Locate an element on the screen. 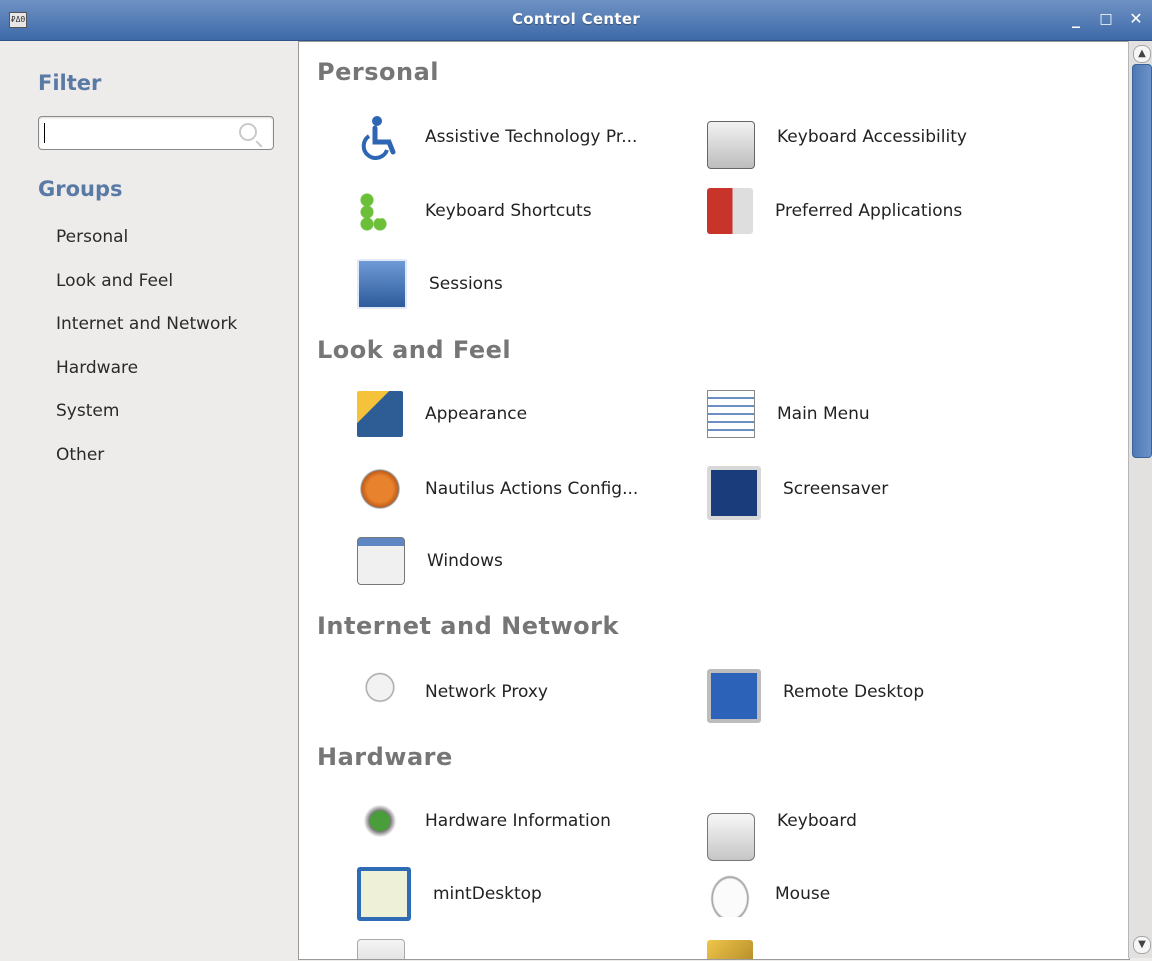  launcher-windows: Windows is located at coordinates (430, 561).